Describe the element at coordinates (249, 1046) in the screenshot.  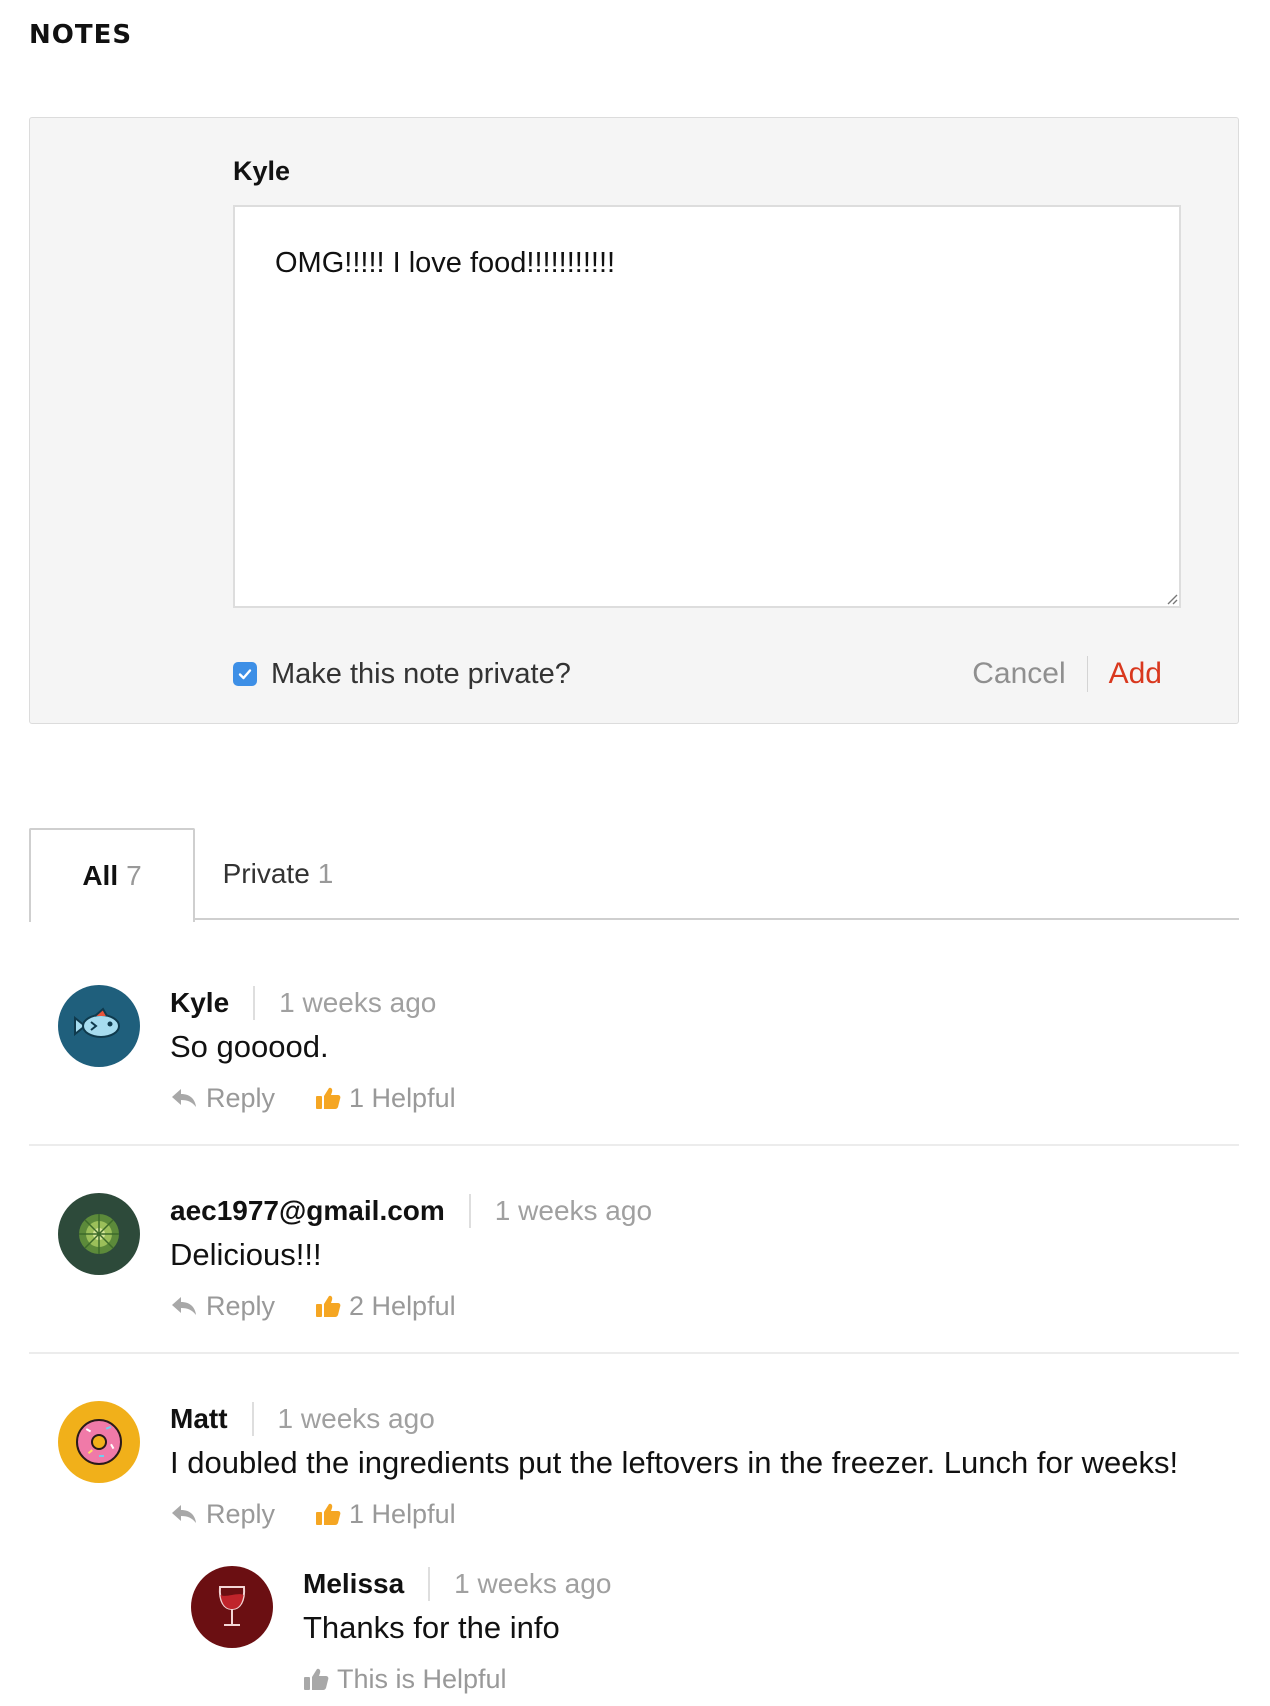
I see `comment-text: So gooood.` at that location.